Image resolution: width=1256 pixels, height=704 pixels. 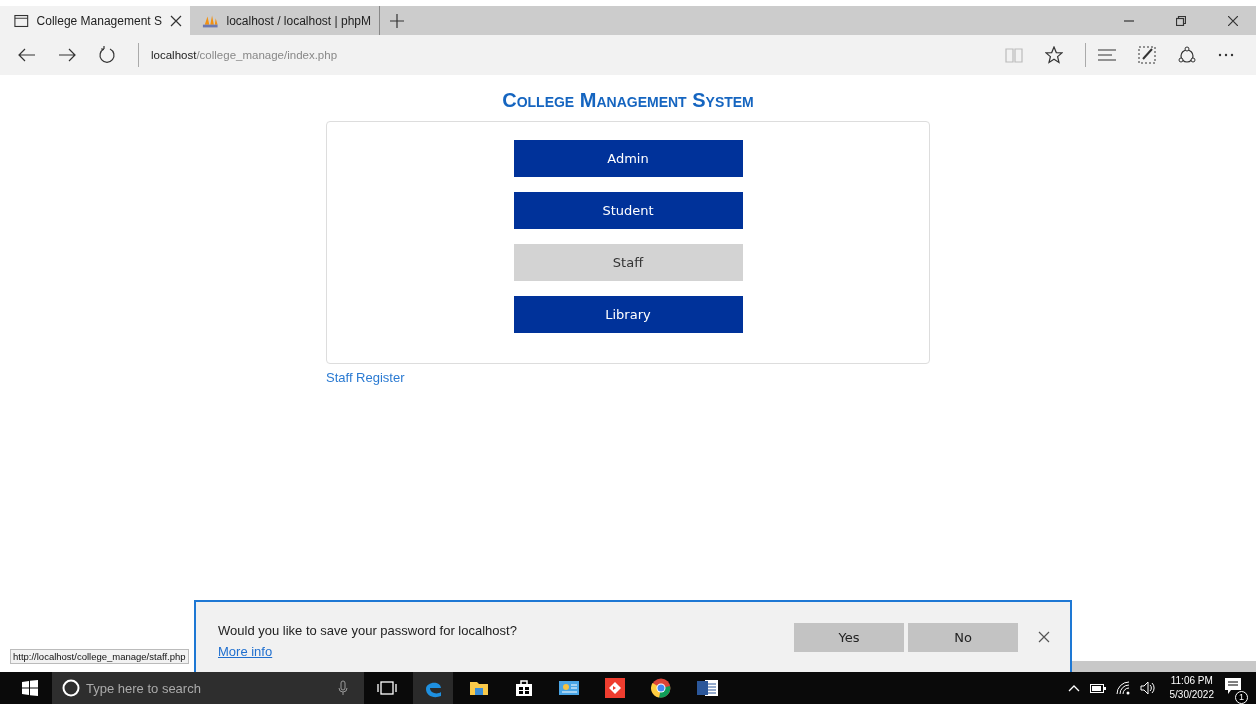 I want to click on menu-button: Staff, so click(x=628, y=262).